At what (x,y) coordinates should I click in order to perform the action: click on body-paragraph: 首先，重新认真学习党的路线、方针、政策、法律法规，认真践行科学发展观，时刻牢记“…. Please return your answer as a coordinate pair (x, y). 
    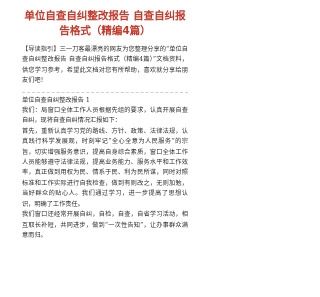
    Looking at the image, I should click on (105, 167).